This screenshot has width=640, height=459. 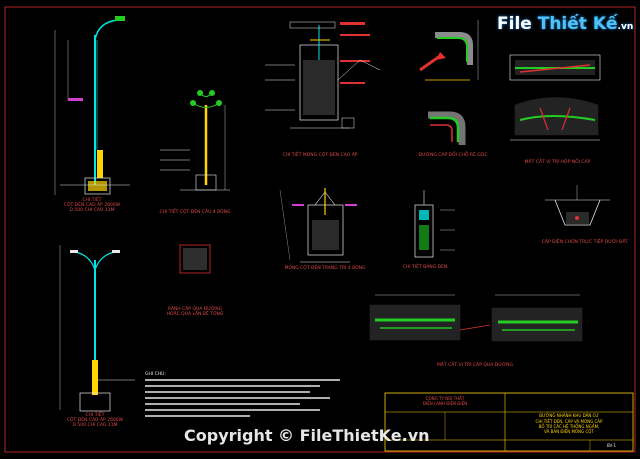 I want to click on label-lamp-detail: CHI TIẾT BẢNG ĐÈN, so click(x=425, y=267).